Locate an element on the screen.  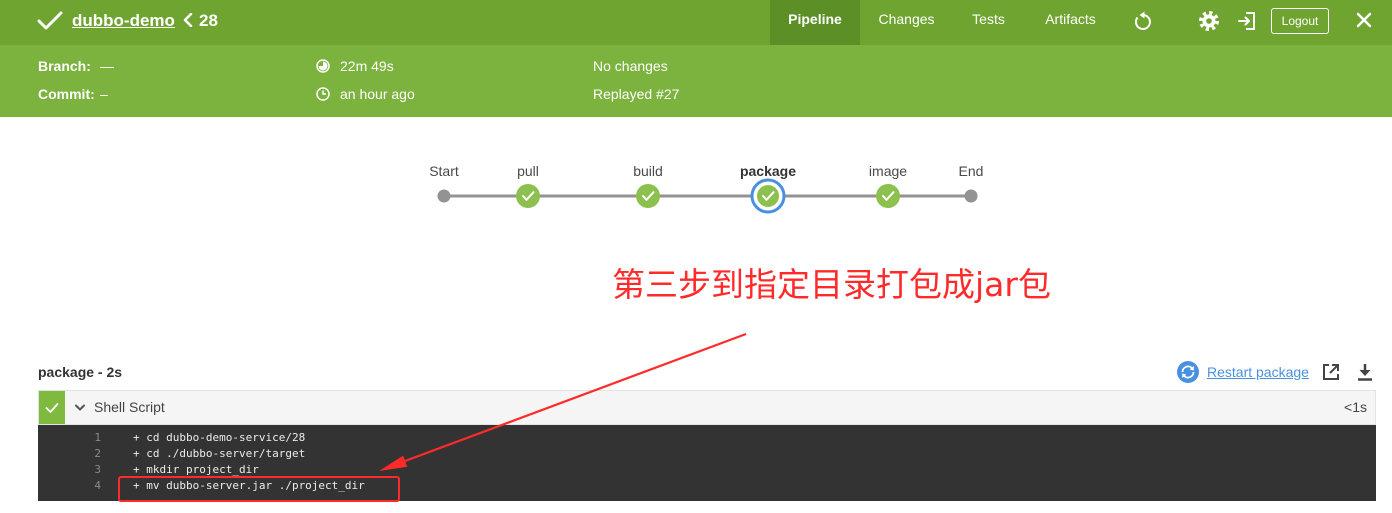
pipeline-name-link: dubbo-demo is located at coordinates (123, 21).